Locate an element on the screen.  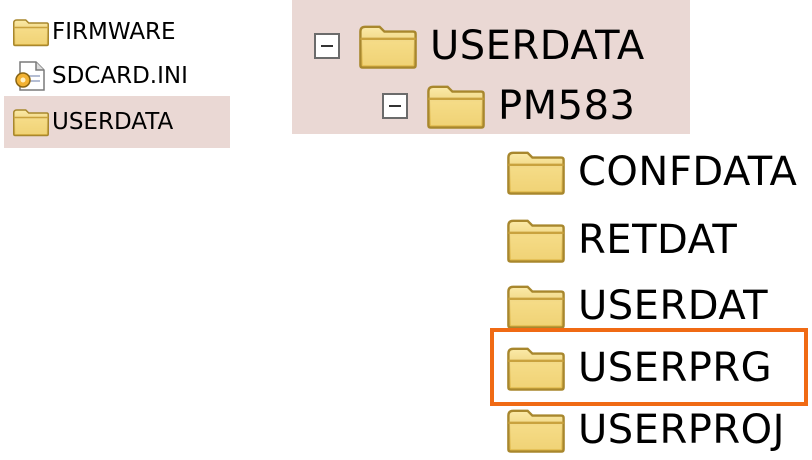
tree-item-firmware: FIRMWARE is located at coordinates (94, 32).